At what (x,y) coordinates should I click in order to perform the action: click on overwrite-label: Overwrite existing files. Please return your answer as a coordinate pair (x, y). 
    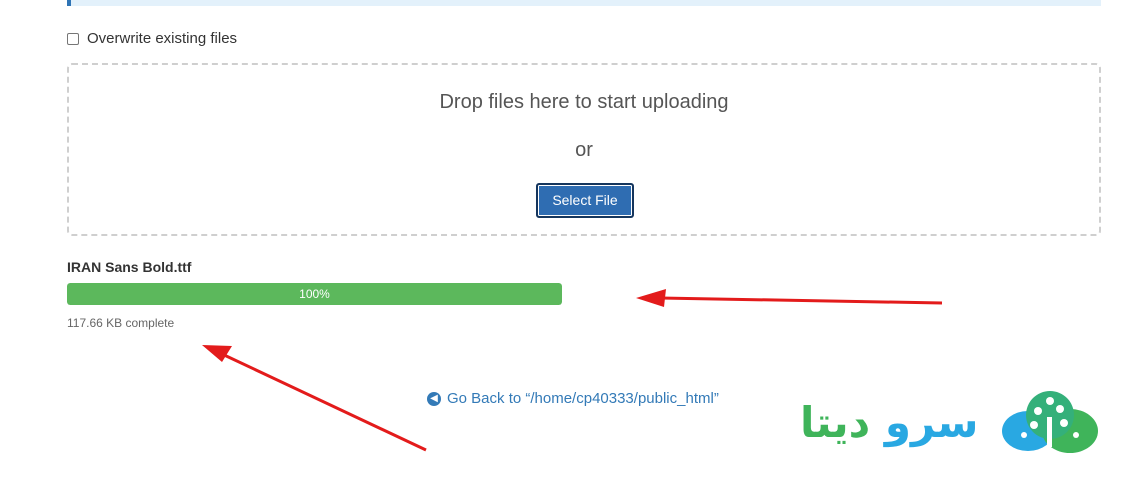
    Looking at the image, I should click on (162, 38).